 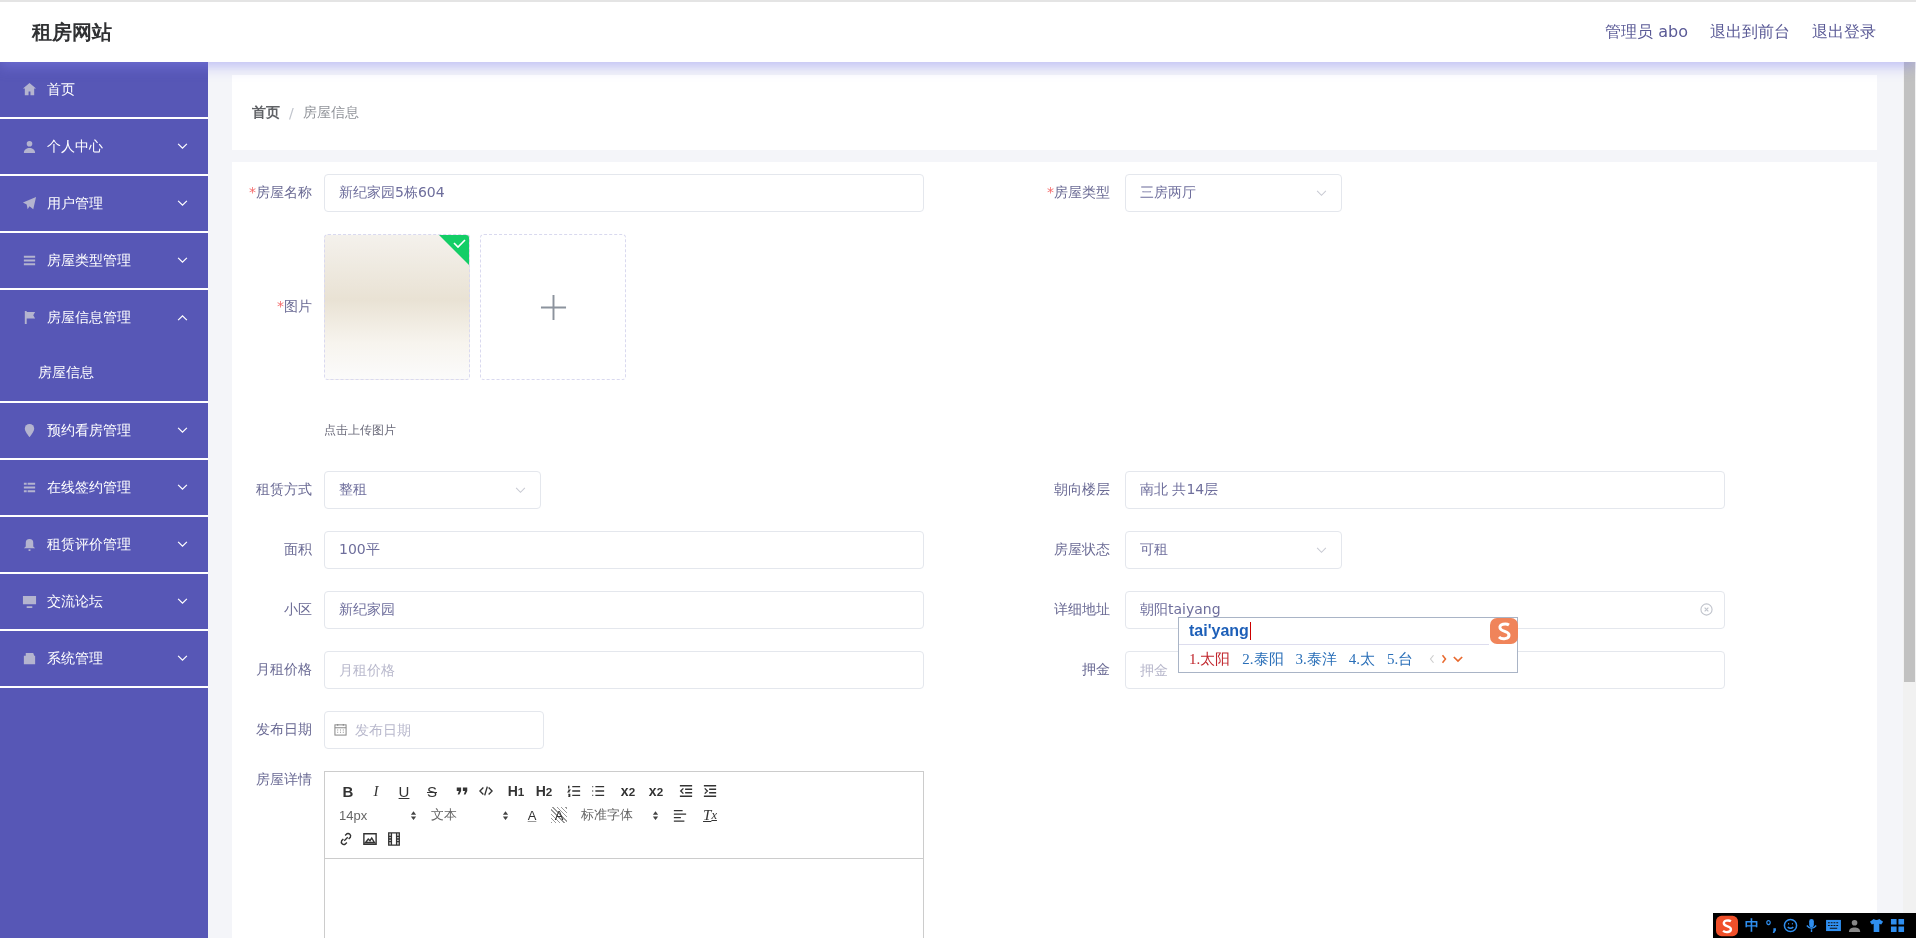 I want to click on toolbar-dropdown: 文本, so click(x=470, y=815).